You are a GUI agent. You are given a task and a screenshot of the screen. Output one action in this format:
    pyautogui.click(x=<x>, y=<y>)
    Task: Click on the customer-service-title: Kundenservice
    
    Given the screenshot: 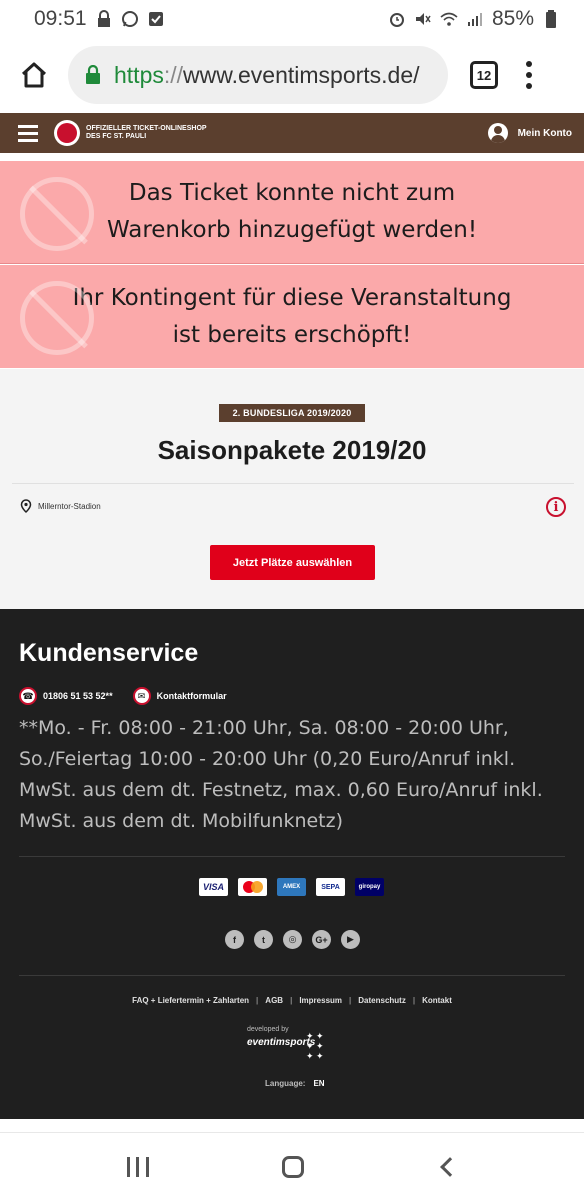 What is the action you would take?
    pyautogui.click(x=109, y=653)
    